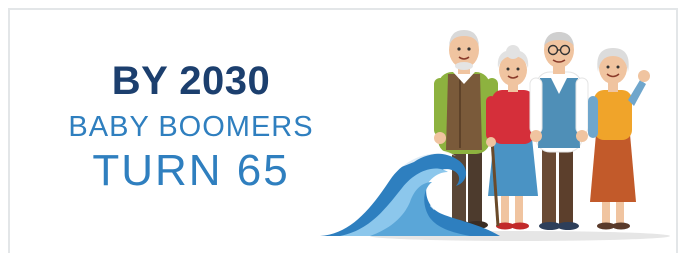  Describe the element at coordinates (191, 171) in the screenshot. I see `subline-turn-65: TURN 65` at that location.